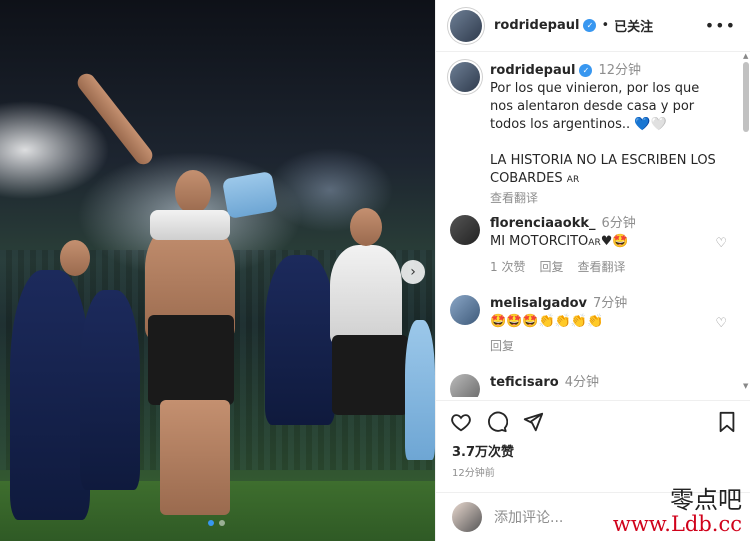  I want to click on caption-emoji: 💙🤍, so click(650, 124).